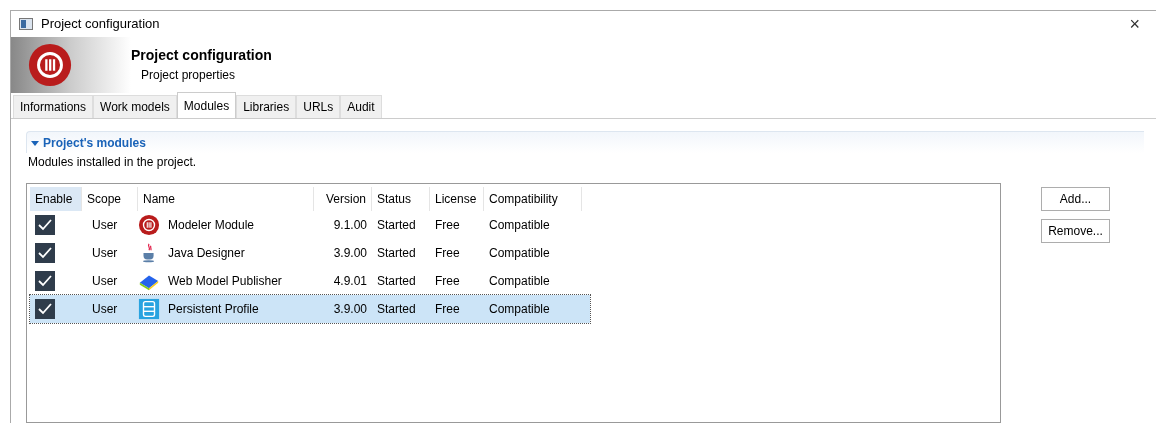  What do you see at coordinates (206, 253) in the screenshot?
I see `table-cell-text: Java Designer` at bounding box center [206, 253].